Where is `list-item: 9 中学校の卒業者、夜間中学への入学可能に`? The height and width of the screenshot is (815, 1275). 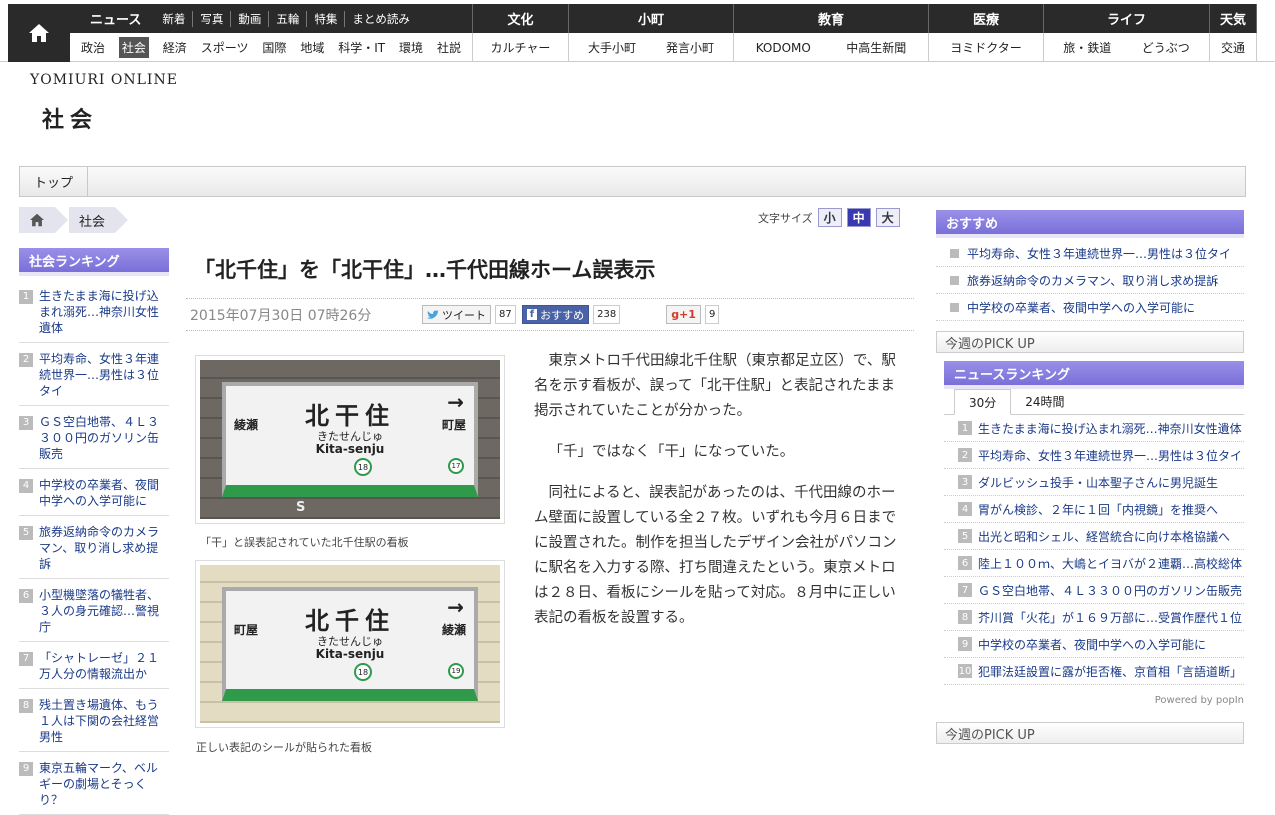
list-item: 9 中学校の卒業者、夜間中学への入学可能に is located at coordinates (1094, 644).